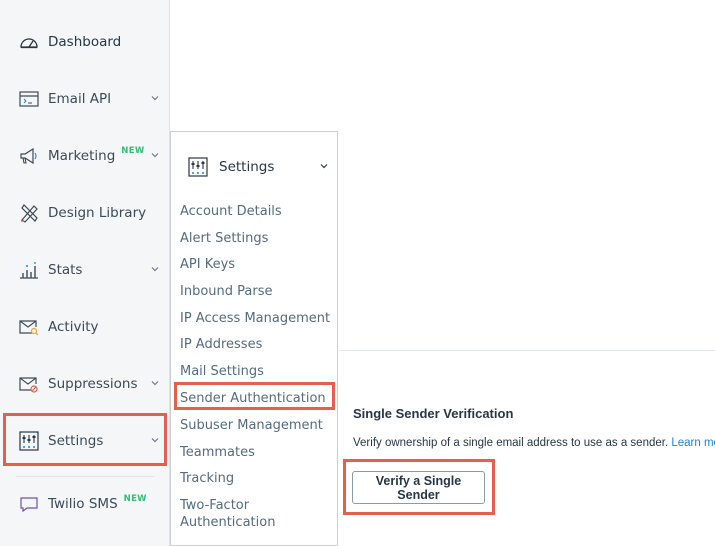 Image resolution: width=715 pixels, height=546 pixels. Describe the element at coordinates (217, 452) in the screenshot. I see `flyout-item-teammates: Teammates` at that location.